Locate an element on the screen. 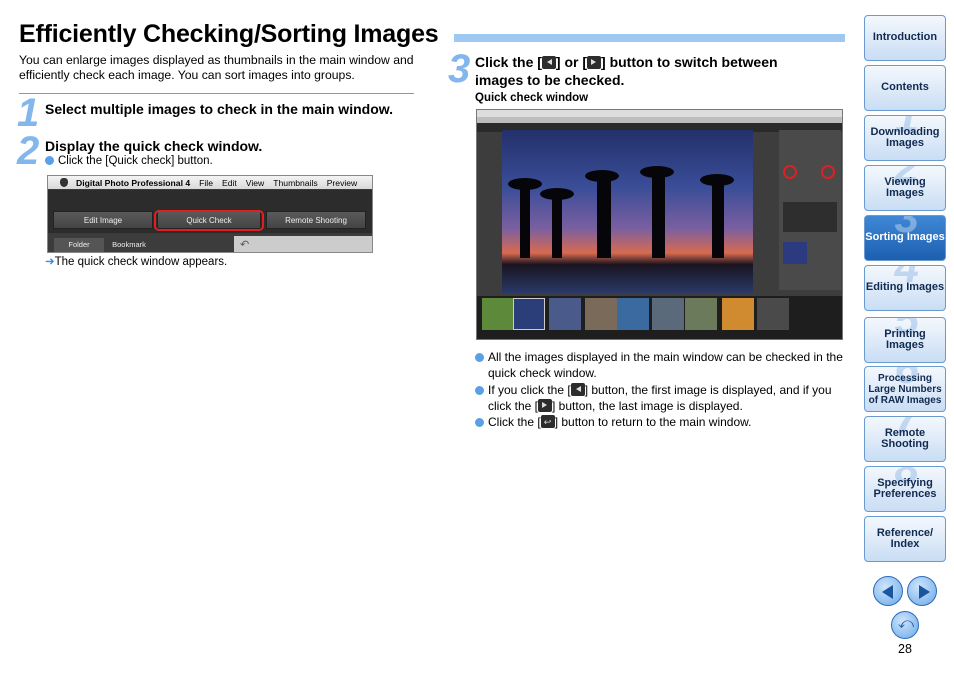 This screenshot has width=954, height=675. quick-check-highlight is located at coordinates (209, 220).